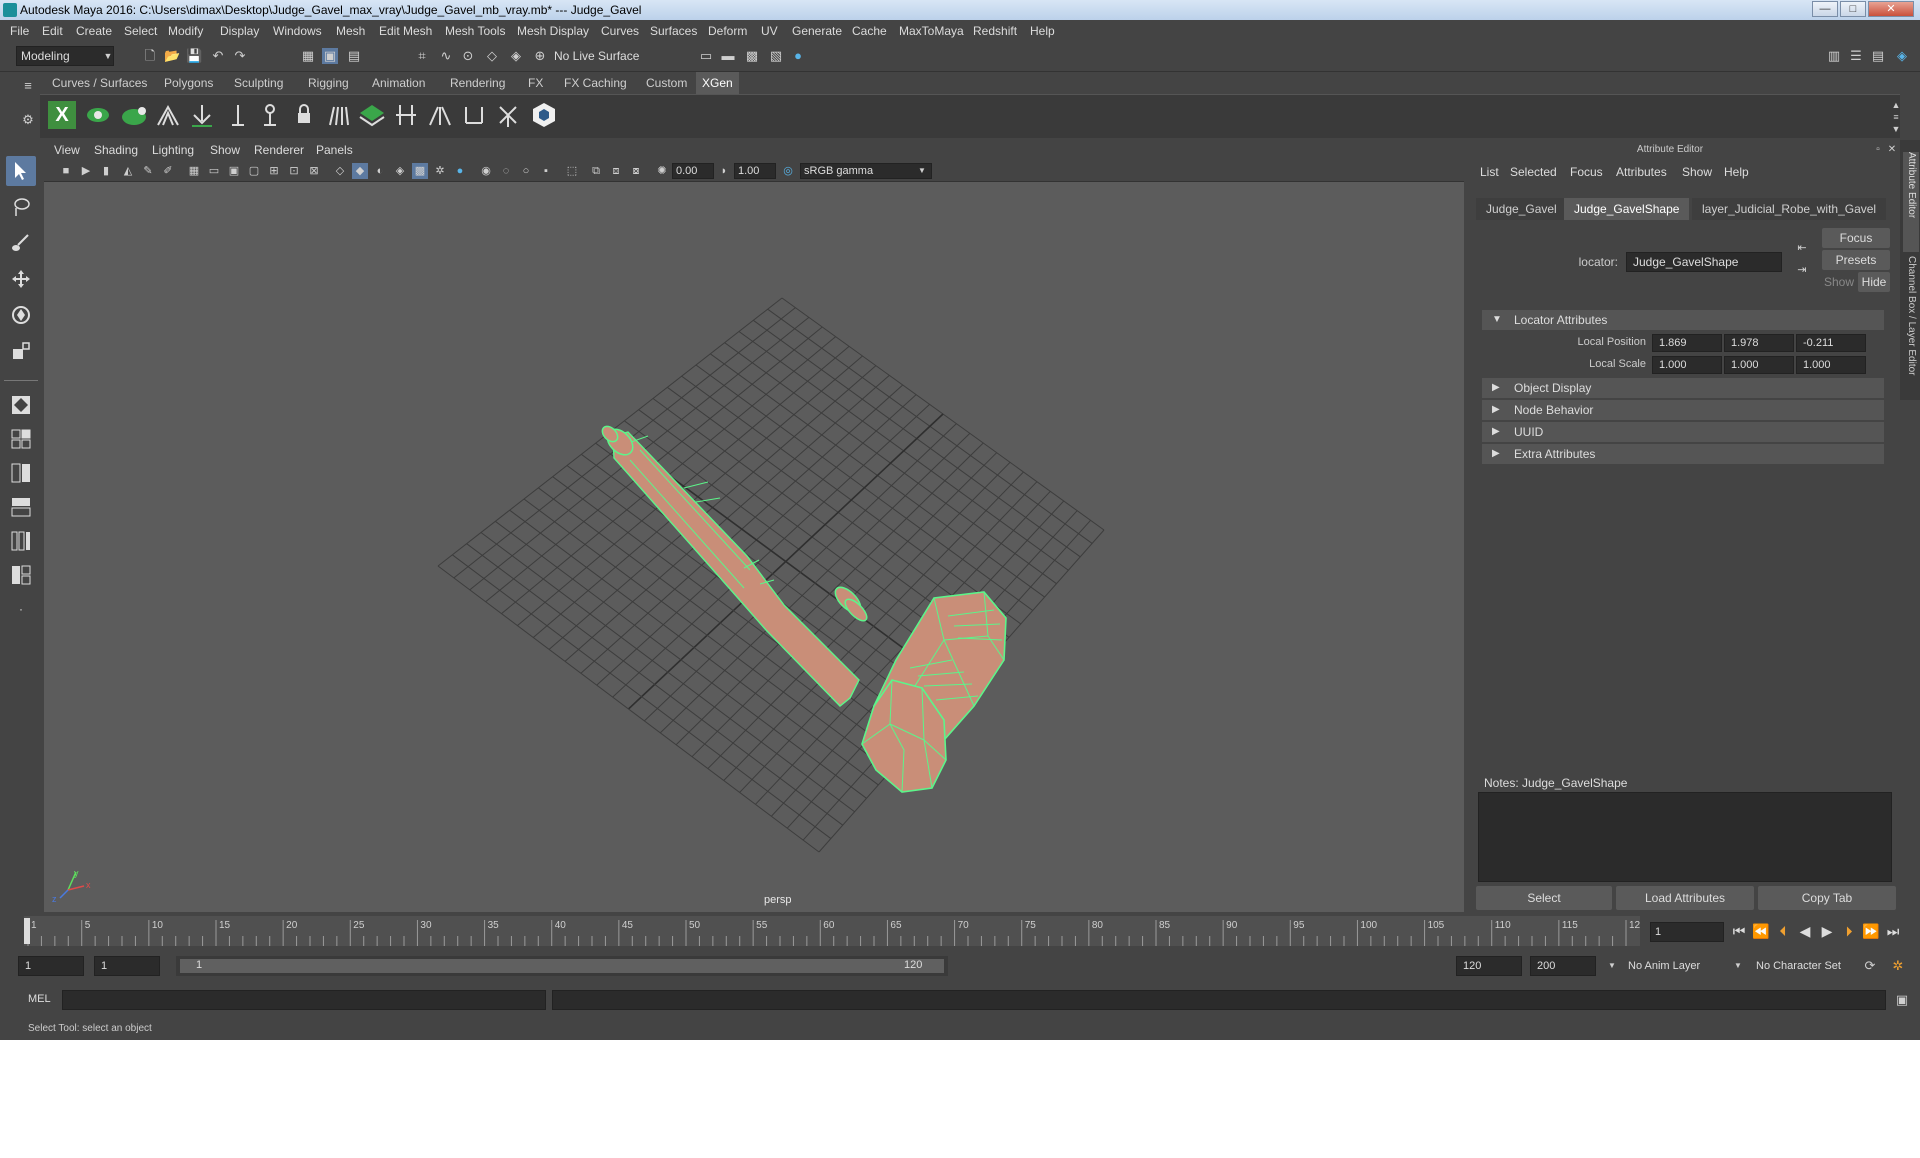  I want to click on focus-button: Focus, so click(1856, 238).